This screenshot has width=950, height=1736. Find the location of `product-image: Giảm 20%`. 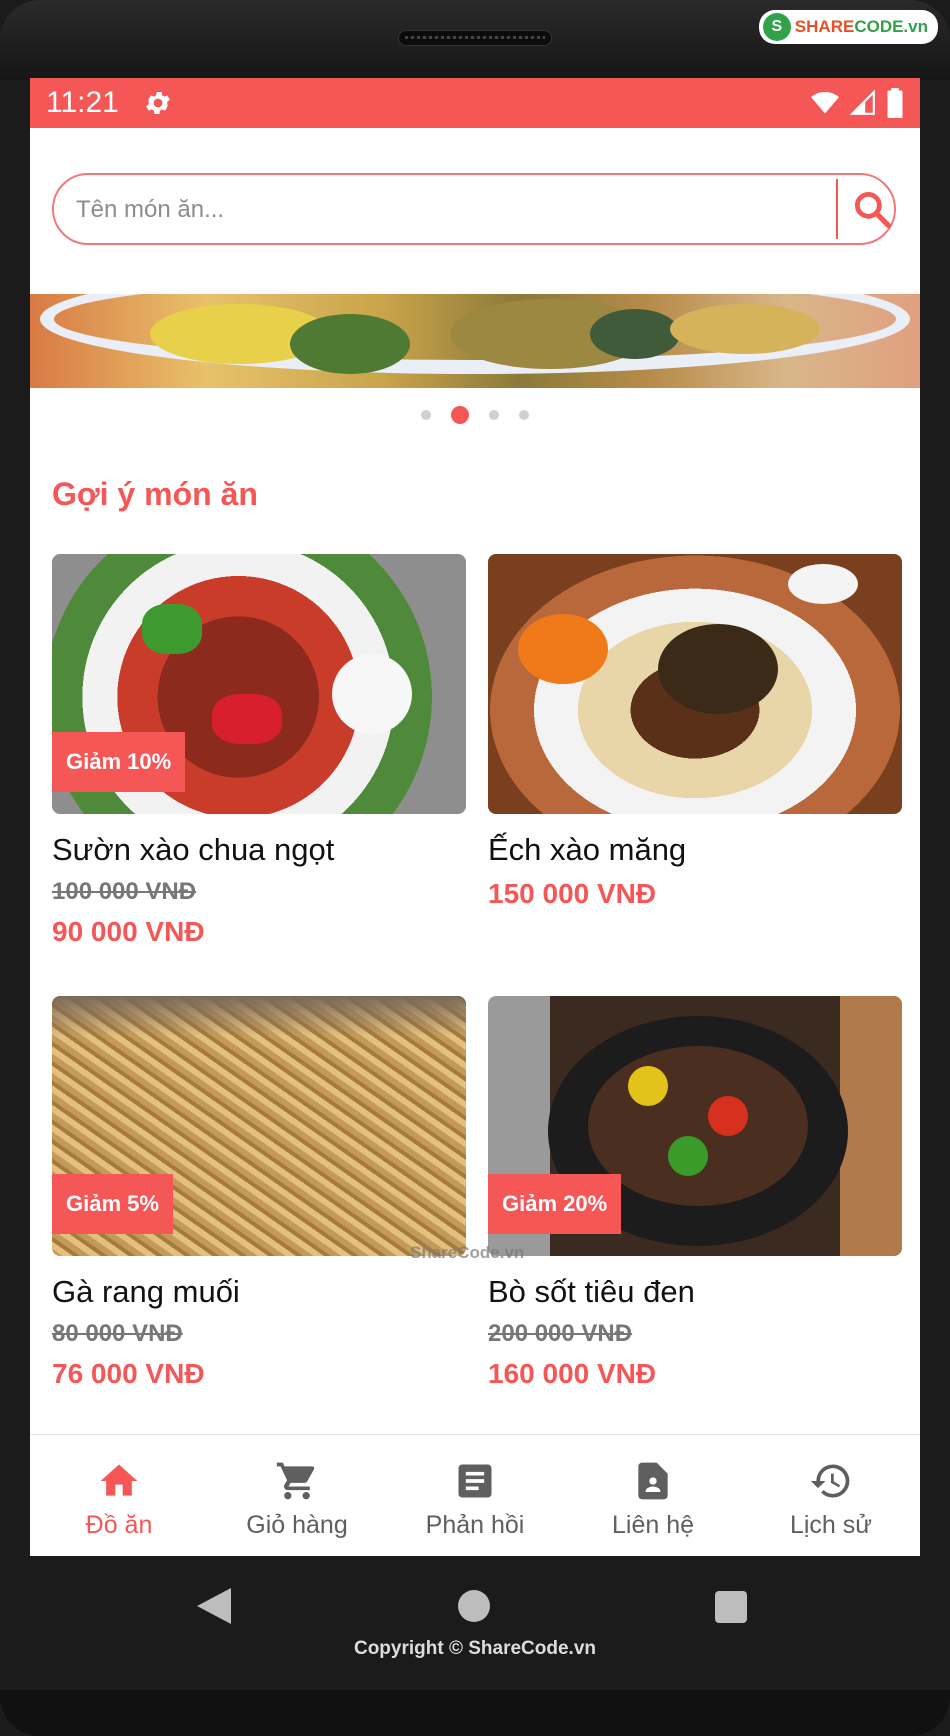

product-image: Giảm 20% is located at coordinates (695, 1126).